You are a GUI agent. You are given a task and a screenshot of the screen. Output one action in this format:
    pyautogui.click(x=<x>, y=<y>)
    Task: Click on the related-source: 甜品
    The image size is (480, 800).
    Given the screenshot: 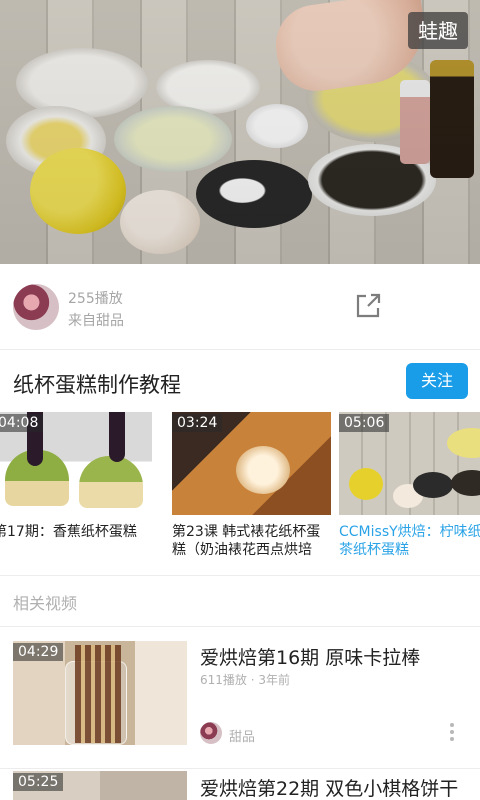 What is the action you would take?
    pyautogui.click(x=242, y=735)
    